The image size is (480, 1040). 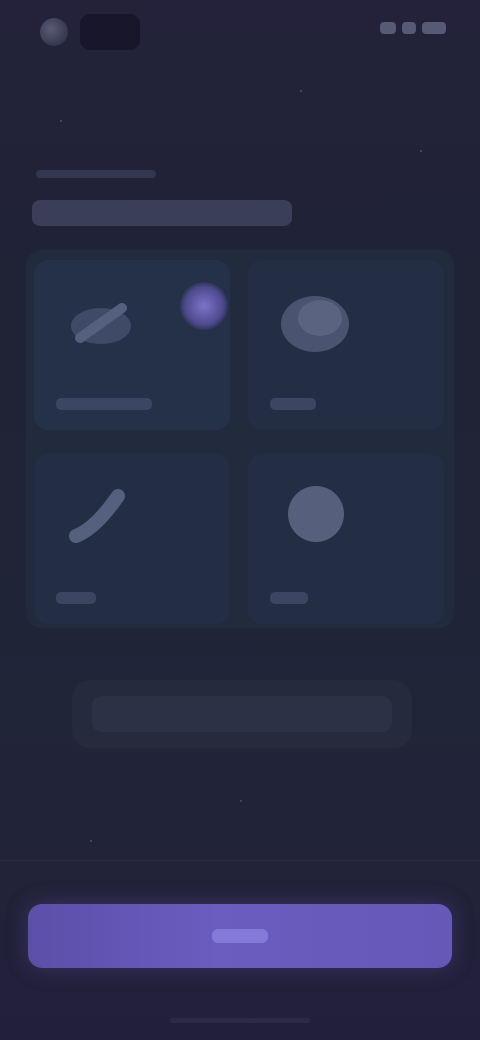 What do you see at coordinates (240, 860) in the screenshot?
I see `divider` at bounding box center [240, 860].